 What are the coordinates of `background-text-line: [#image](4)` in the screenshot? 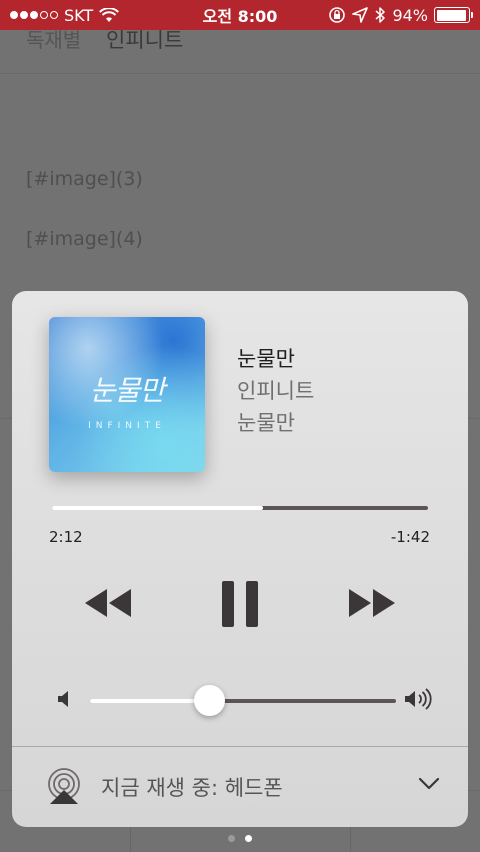 It's located at (84, 239).